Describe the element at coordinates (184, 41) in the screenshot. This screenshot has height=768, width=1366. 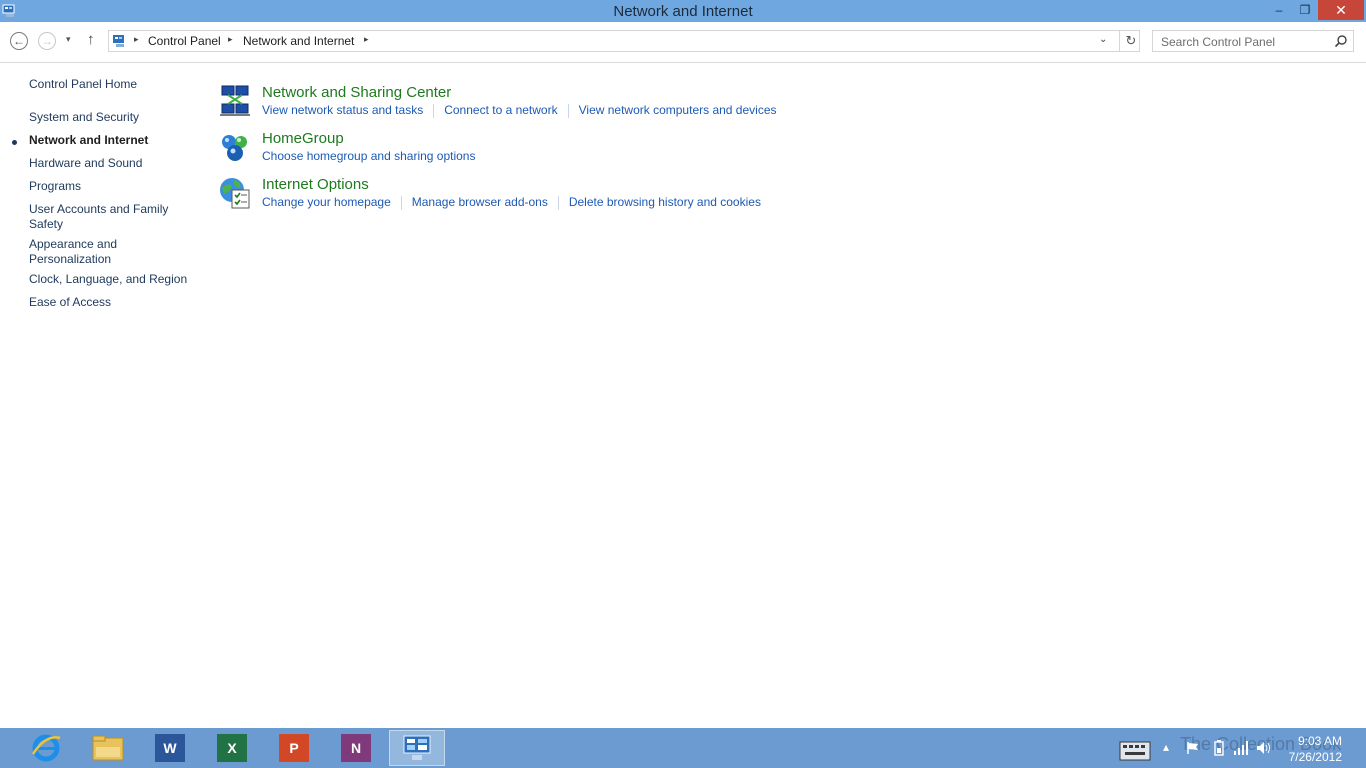
I see `breadcrumb-control-panel: Control Panel` at that location.